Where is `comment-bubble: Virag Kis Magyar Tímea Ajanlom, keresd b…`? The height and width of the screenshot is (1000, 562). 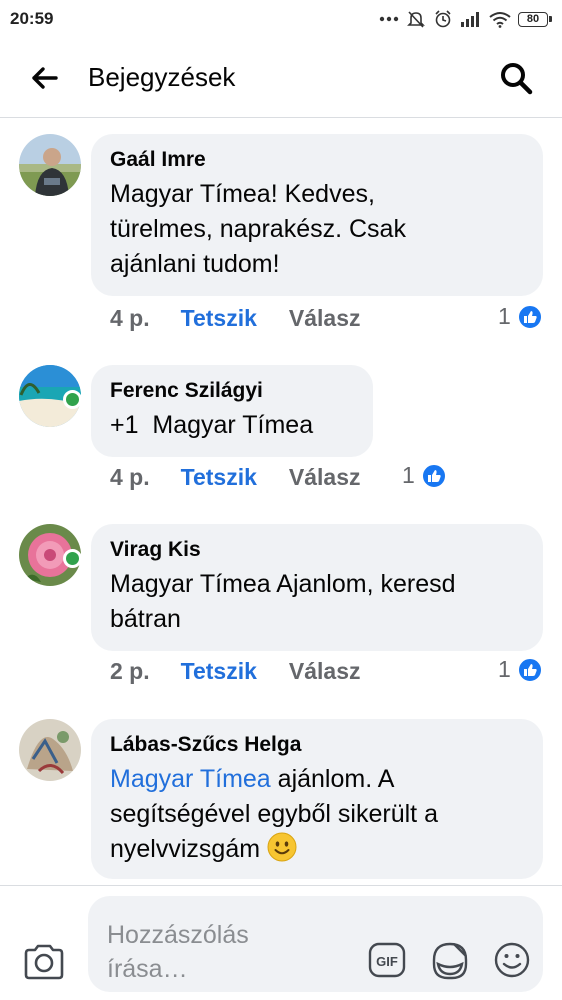 comment-bubble: Virag Kis Magyar Tímea Ajanlom, keresd b… is located at coordinates (317, 587).